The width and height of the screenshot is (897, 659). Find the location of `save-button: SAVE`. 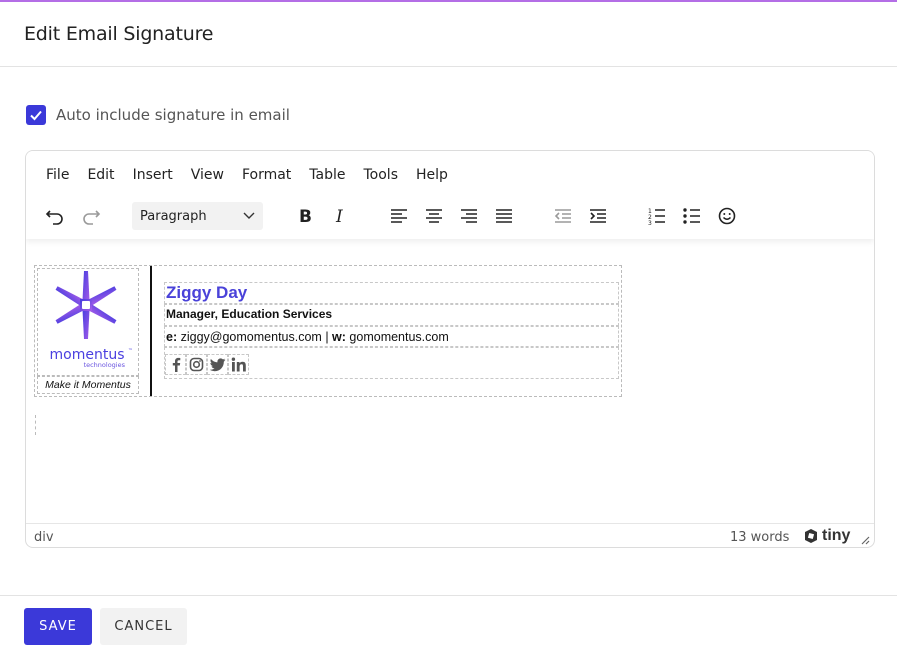

save-button: SAVE is located at coordinates (58, 626).